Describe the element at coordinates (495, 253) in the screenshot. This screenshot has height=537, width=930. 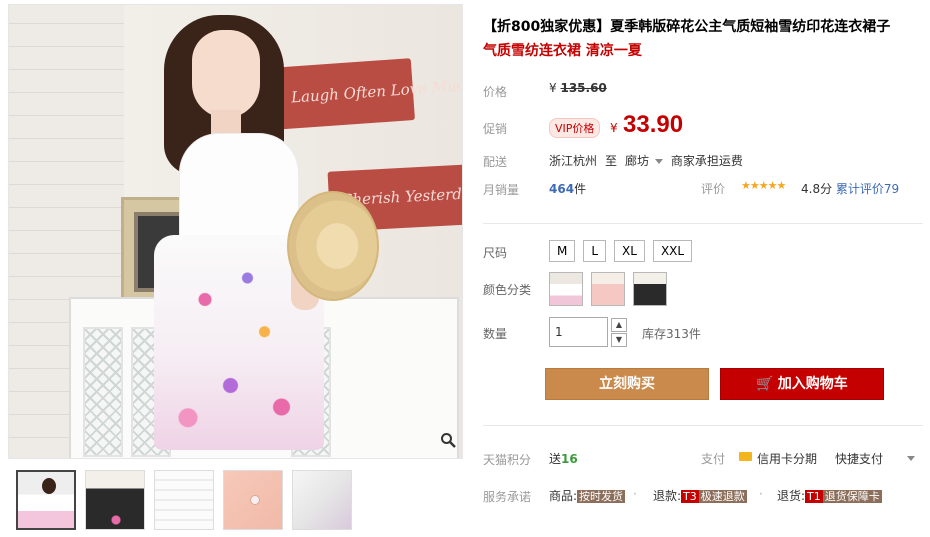
I see `size-label: 尺码` at that location.